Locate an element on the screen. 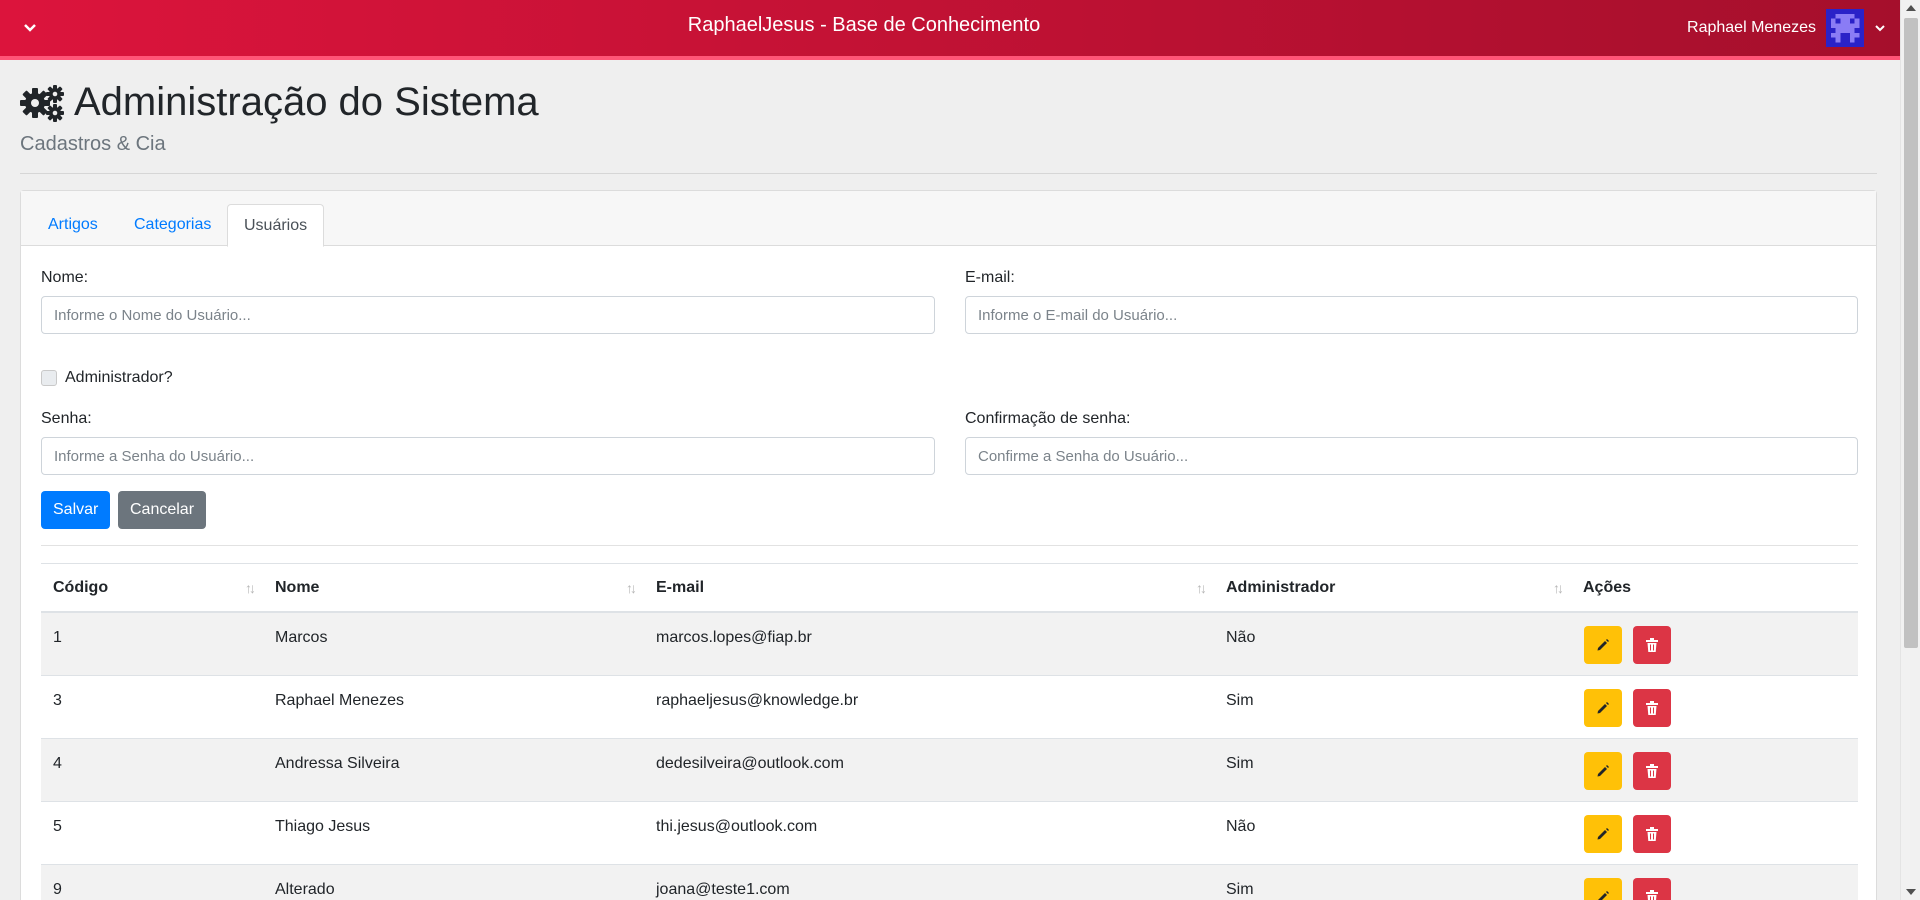 Image resolution: width=1920 pixels, height=900 pixels. column-header-administrador: Administrador is located at coordinates (1280, 588).